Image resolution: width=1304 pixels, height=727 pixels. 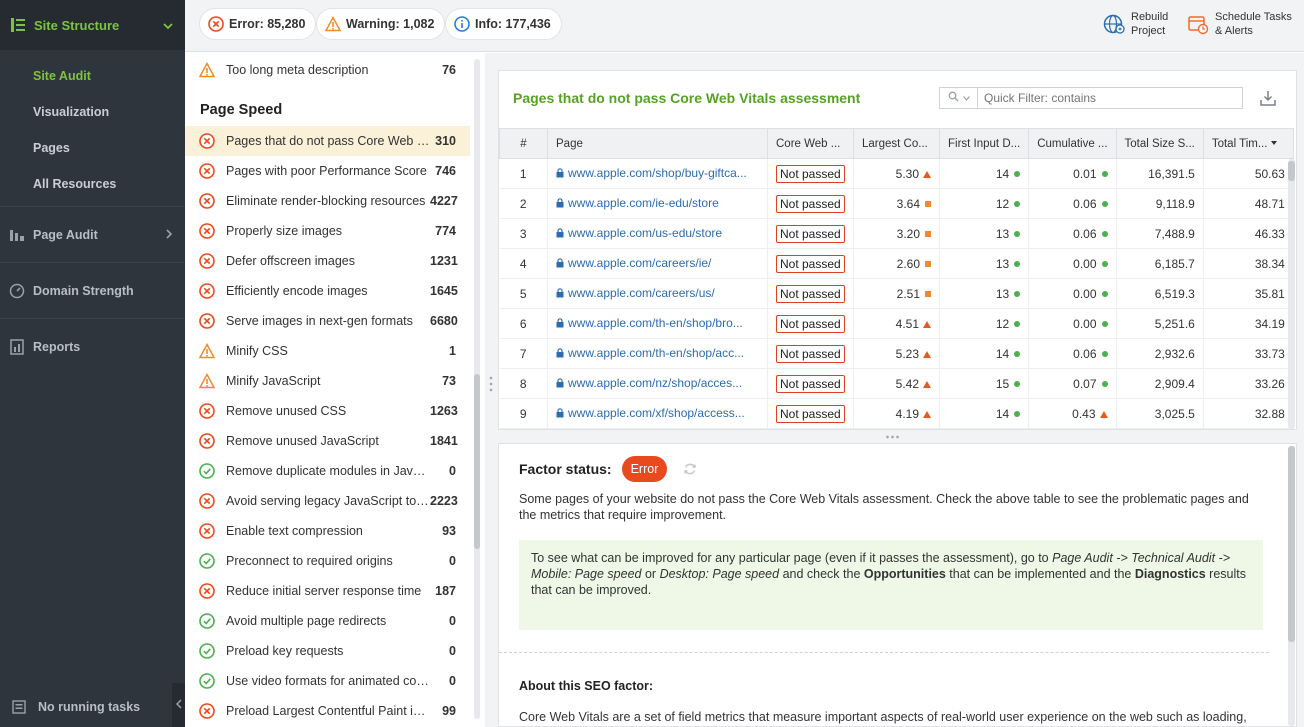 What do you see at coordinates (1135, 24) in the screenshot?
I see `rebuild-project-button: Rebuild Project` at bounding box center [1135, 24].